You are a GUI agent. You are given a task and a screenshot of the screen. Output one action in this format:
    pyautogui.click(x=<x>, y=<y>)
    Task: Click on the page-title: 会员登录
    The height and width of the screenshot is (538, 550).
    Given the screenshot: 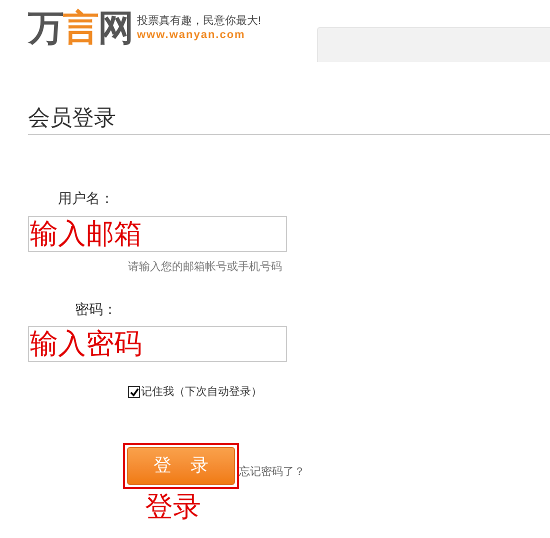 What is the action you would take?
    pyautogui.click(x=72, y=118)
    